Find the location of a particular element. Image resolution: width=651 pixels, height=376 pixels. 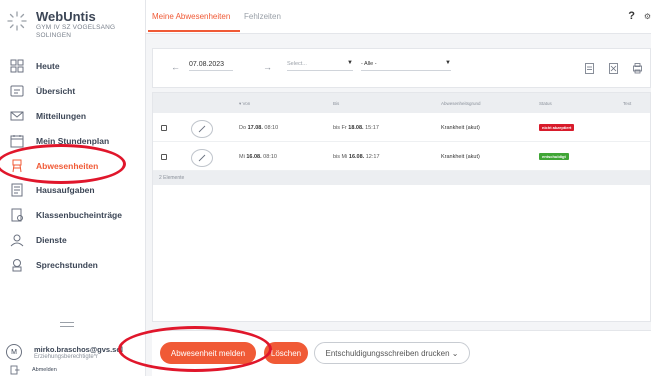

logout-label: Abmelden is located at coordinates (44, 370).